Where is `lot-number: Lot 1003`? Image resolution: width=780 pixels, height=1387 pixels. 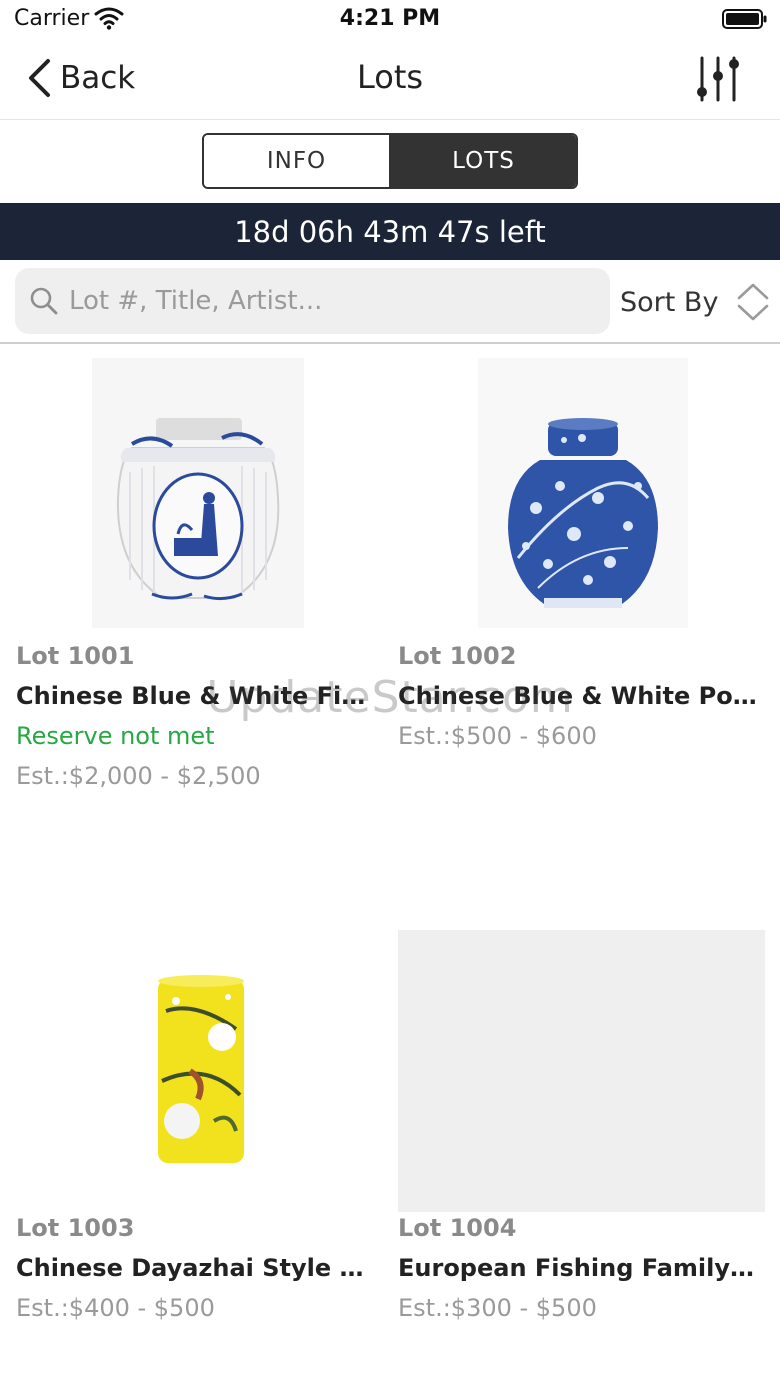 lot-number: Lot 1003 is located at coordinates (75, 1228).